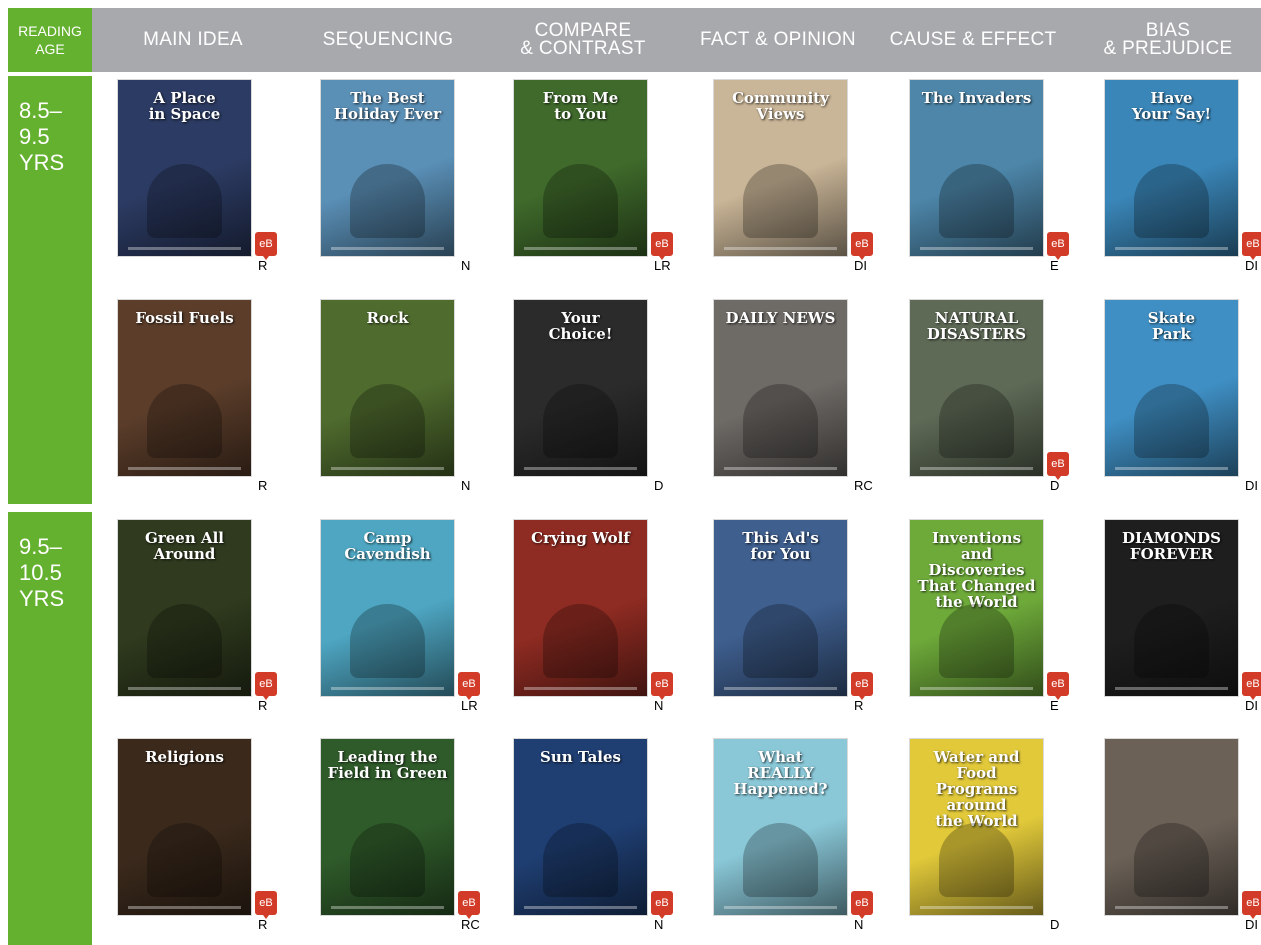 This screenshot has height=945, width=1261. I want to click on book-item: The Invaders eB E, so click(990, 180).